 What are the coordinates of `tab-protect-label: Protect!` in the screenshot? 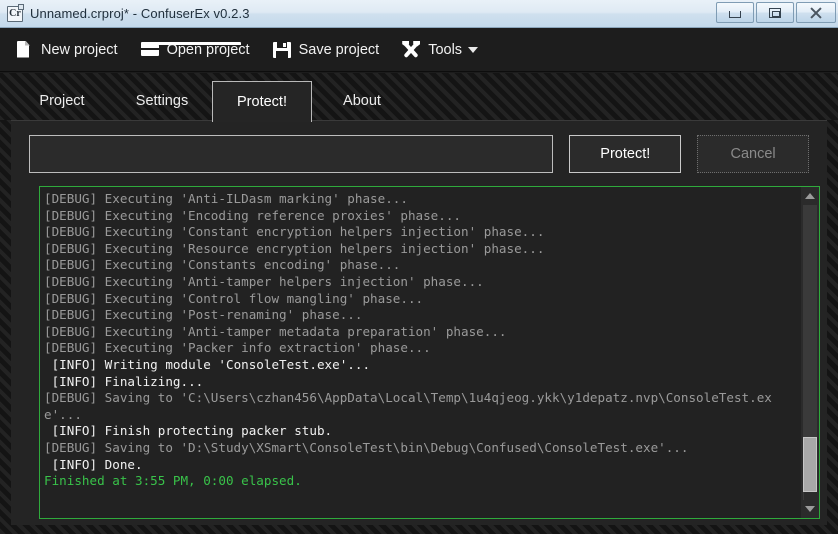 It's located at (262, 102).